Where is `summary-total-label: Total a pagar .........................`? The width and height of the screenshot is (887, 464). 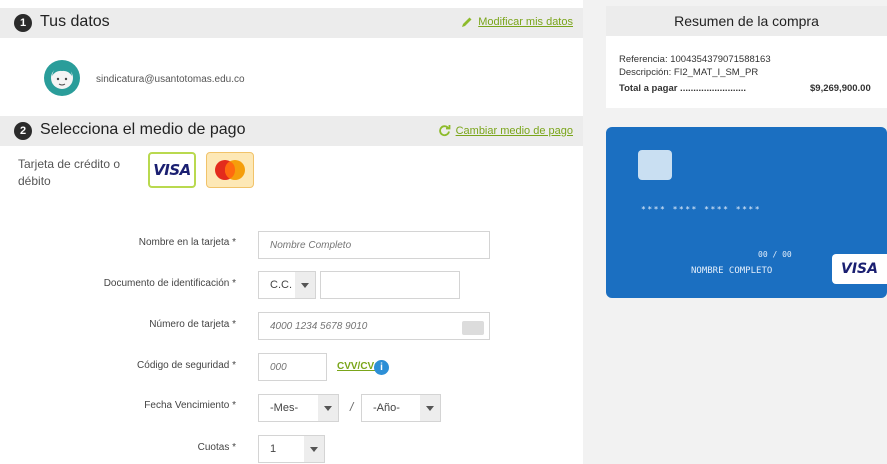
summary-total-label: Total a pagar ......................... is located at coordinates (683, 88).